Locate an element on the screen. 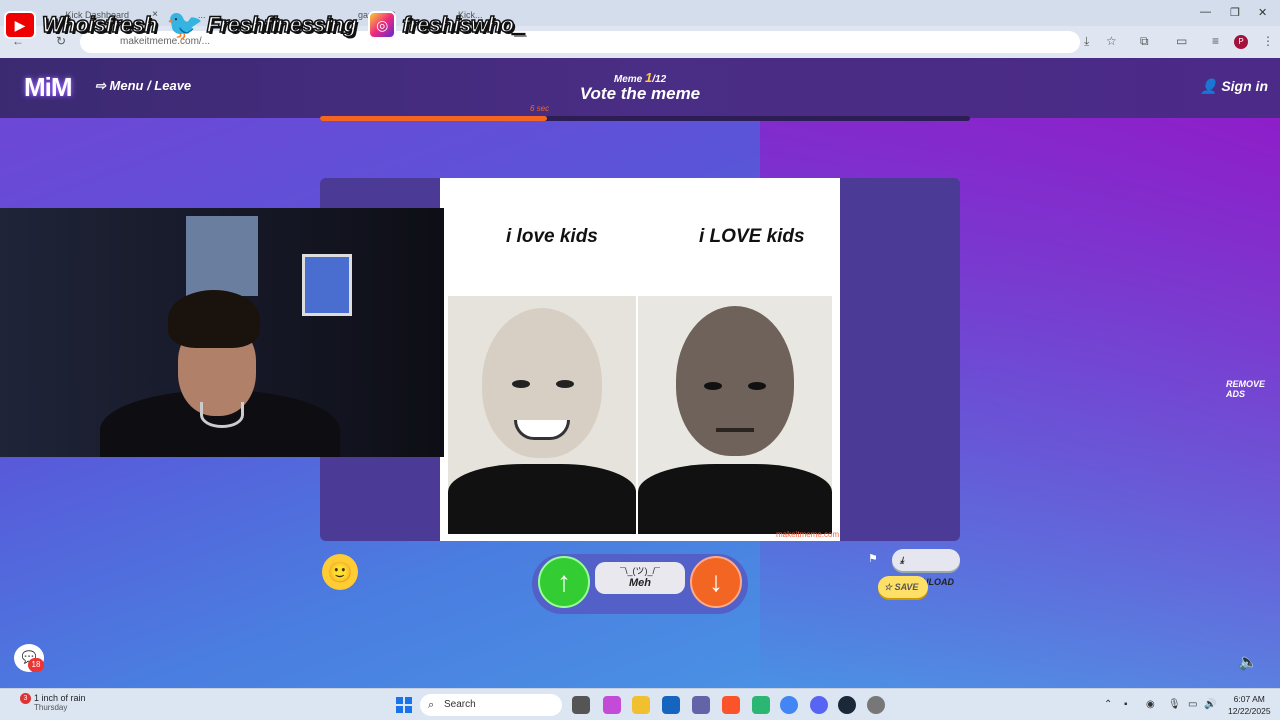  steam-icon is located at coordinates (847, 705).